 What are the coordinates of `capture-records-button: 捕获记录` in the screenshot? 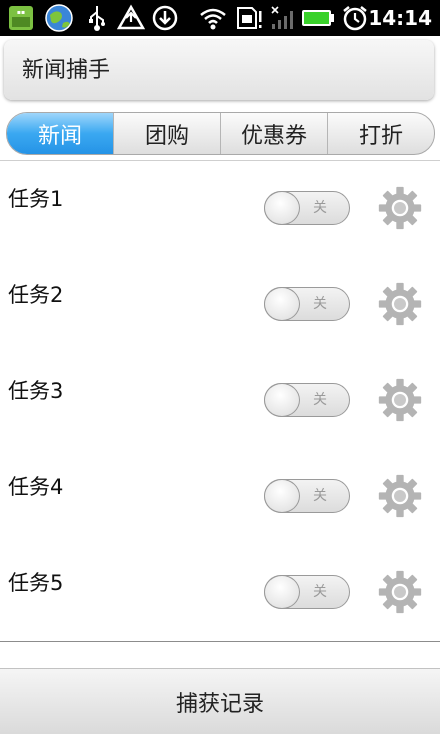 It's located at (220, 701).